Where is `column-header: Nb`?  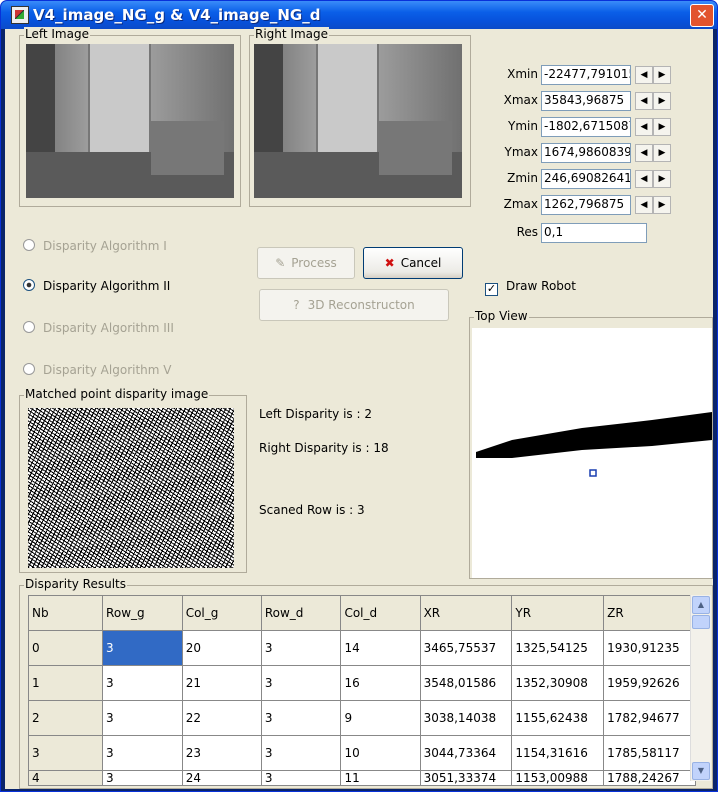
column-header: Nb is located at coordinates (65, 613).